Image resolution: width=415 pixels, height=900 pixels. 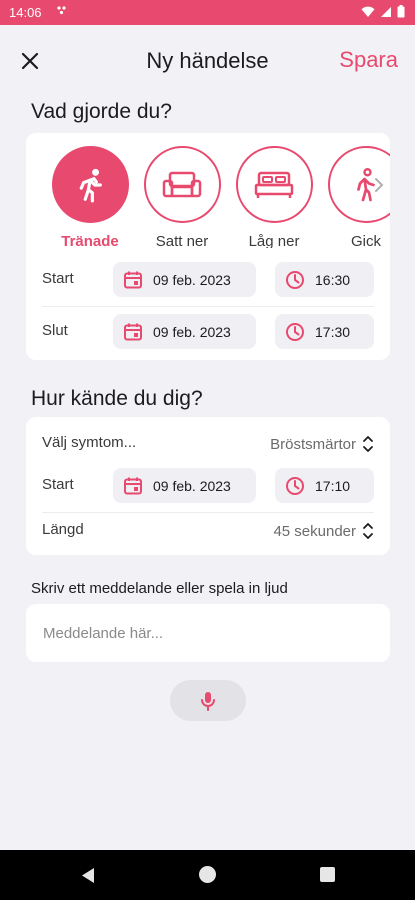 What do you see at coordinates (358, 197) in the screenshot?
I see `activity-item-walked: Gick` at bounding box center [358, 197].